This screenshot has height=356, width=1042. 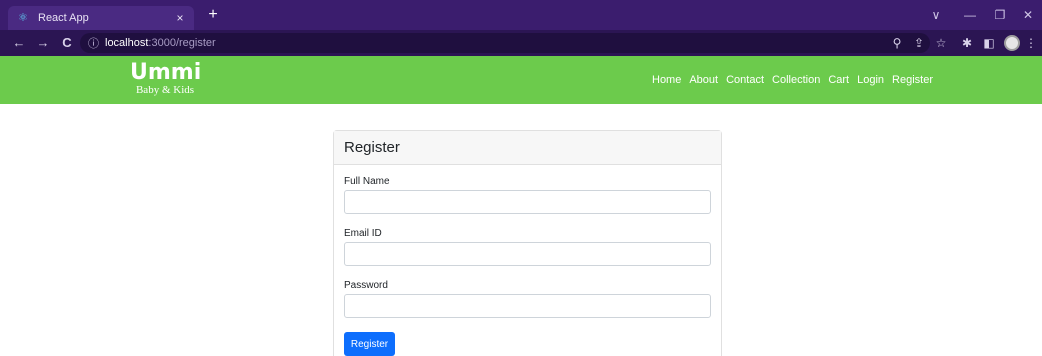 I want to click on nav-link-register: Register, so click(x=912, y=80).